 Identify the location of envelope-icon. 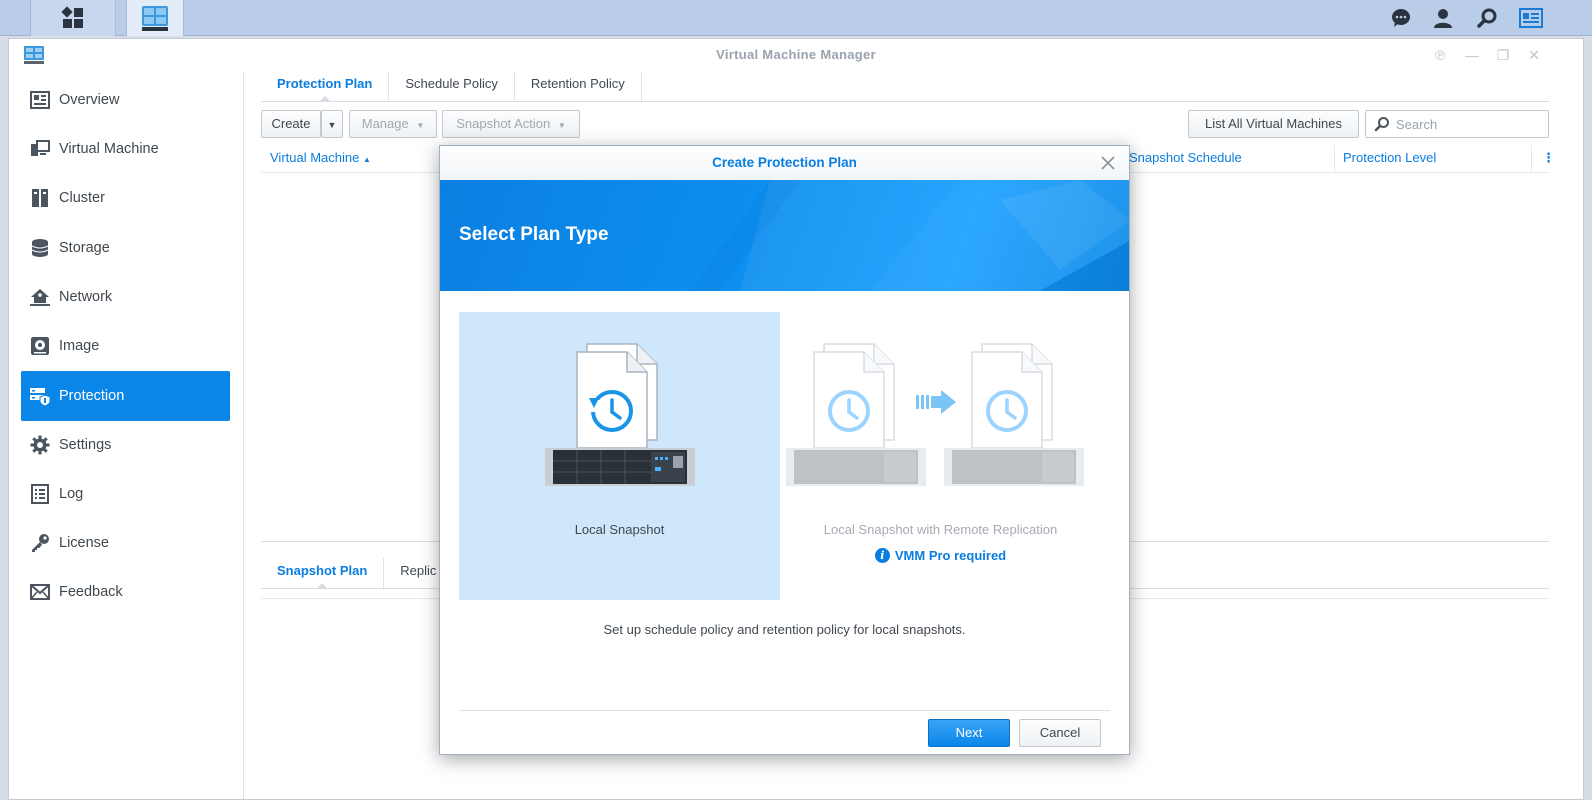
(40, 592).